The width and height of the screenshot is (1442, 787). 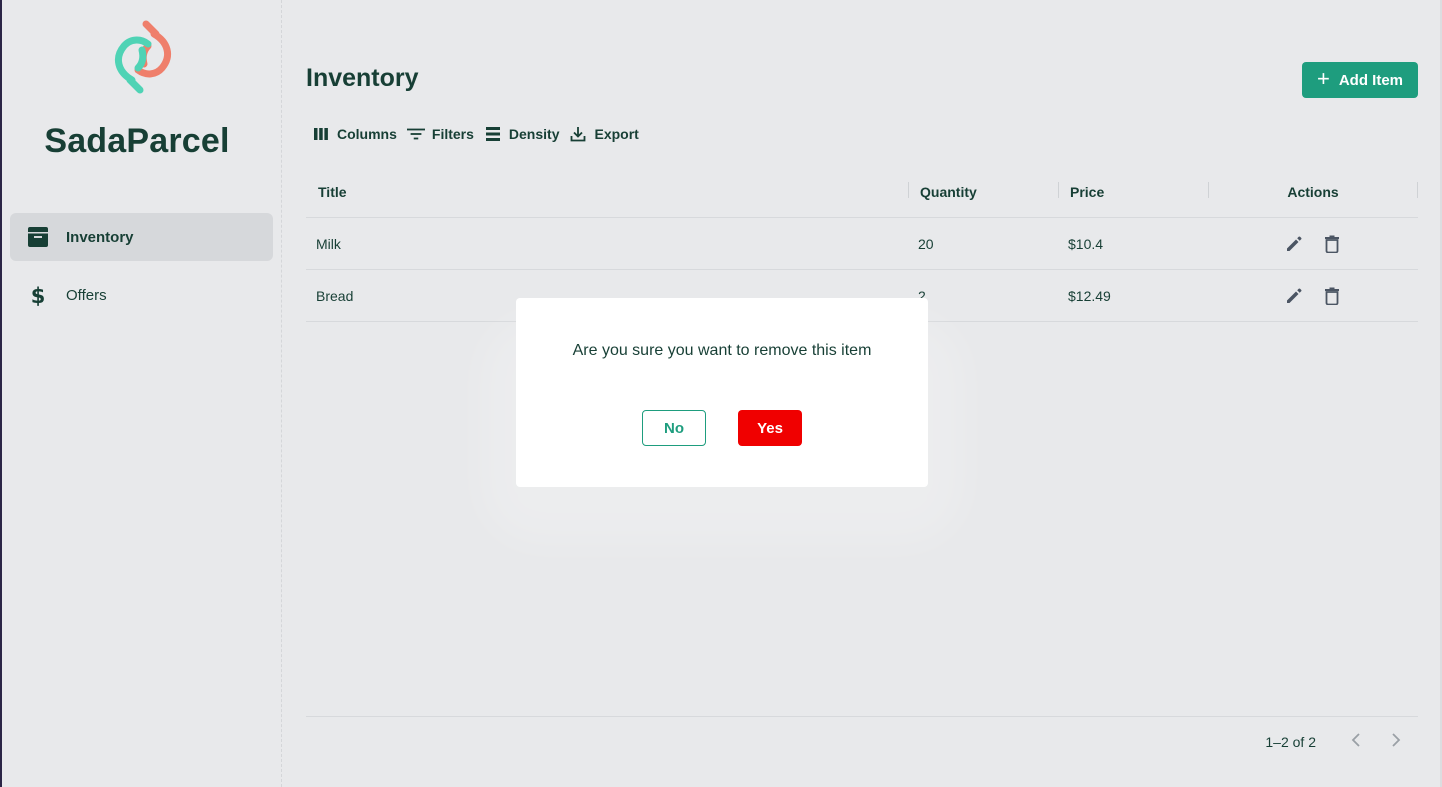 I want to click on sidebar-item-inventory: Inventory, so click(x=141, y=237).